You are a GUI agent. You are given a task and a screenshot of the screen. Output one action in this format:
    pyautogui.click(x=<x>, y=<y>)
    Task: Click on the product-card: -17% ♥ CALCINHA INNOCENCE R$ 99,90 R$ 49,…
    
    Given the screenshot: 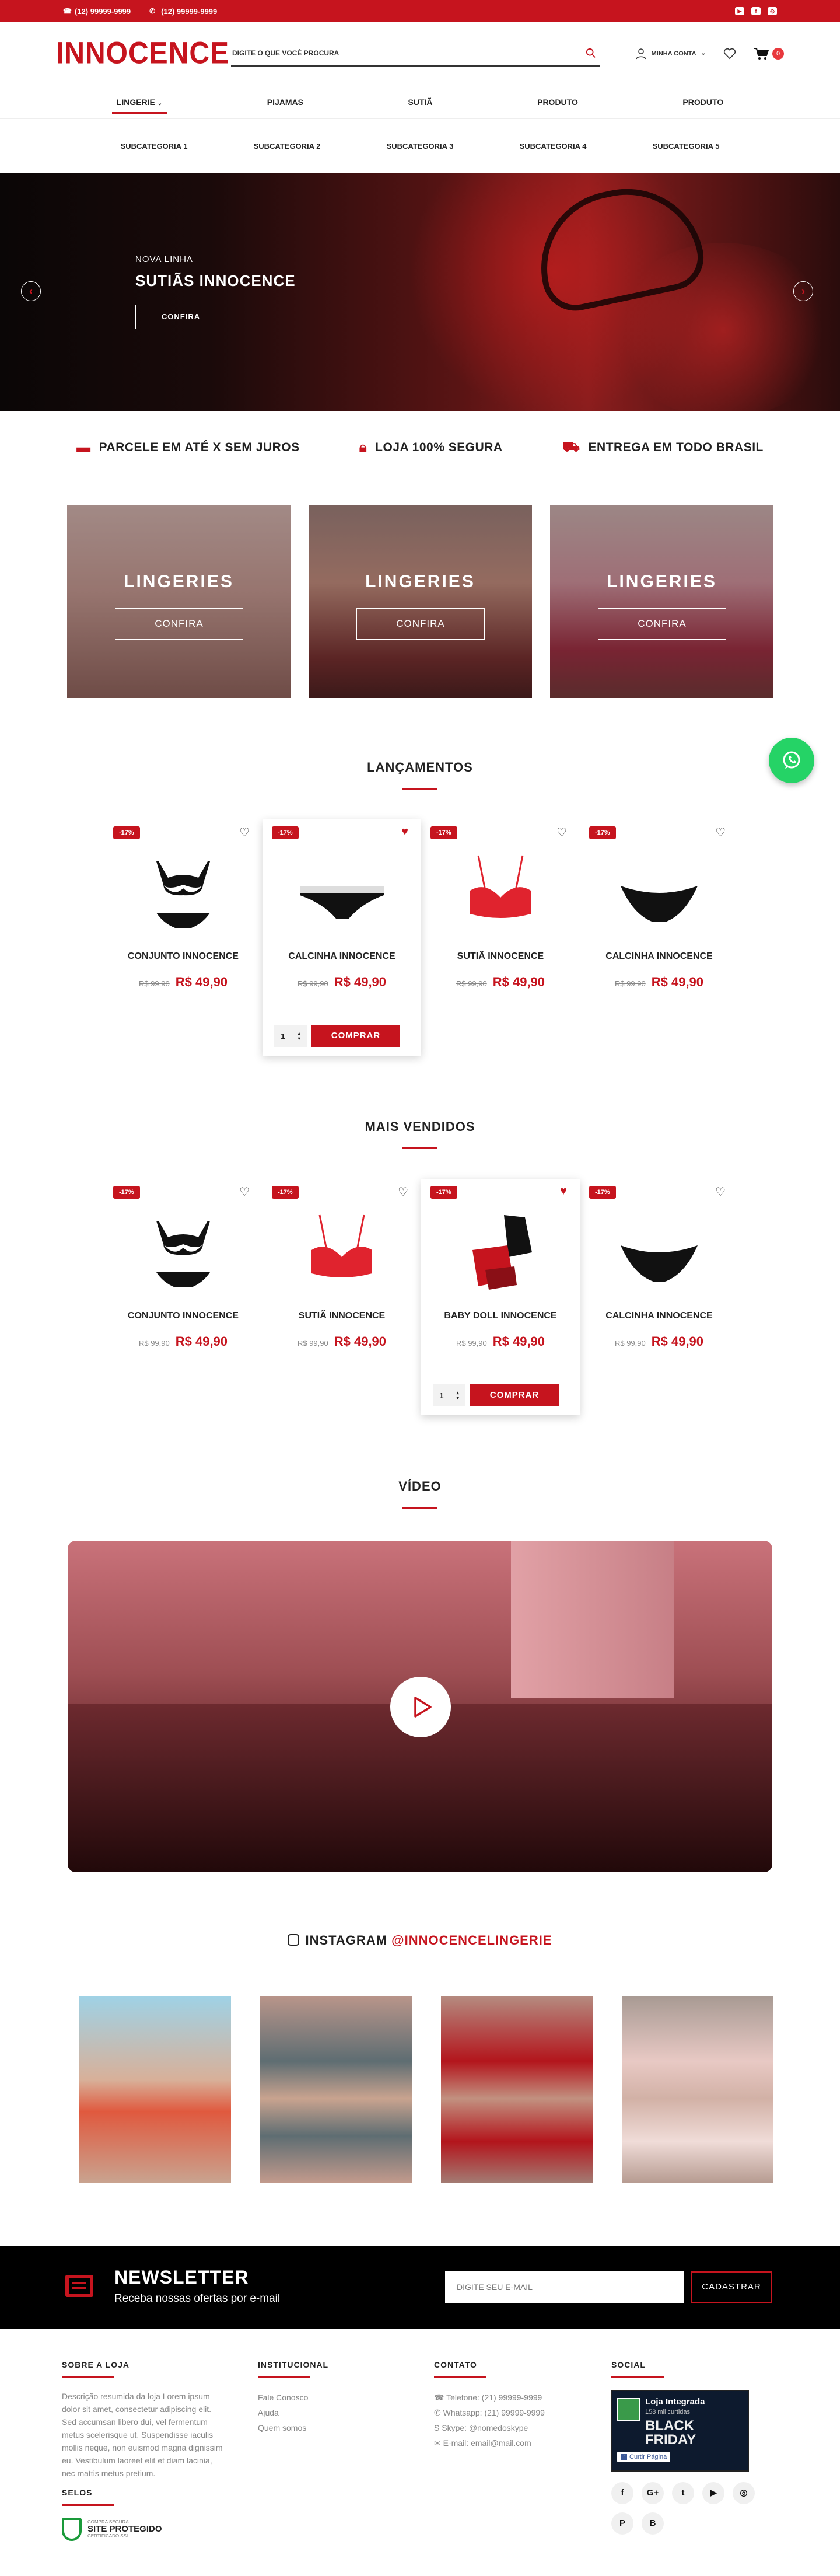 What is the action you would take?
    pyautogui.click(x=342, y=937)
    